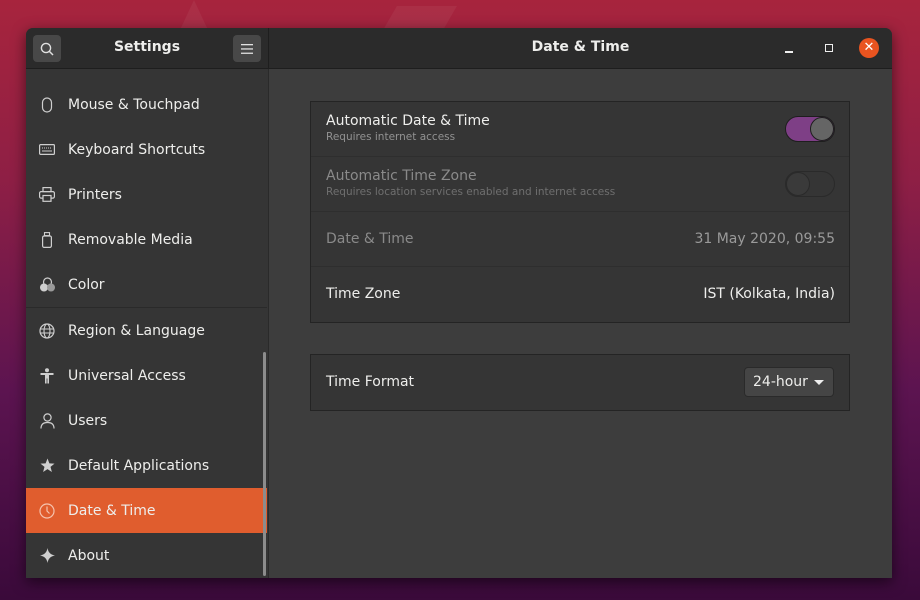  I want to click on sidebar-item-label: Removable Media, so click(130, 239).